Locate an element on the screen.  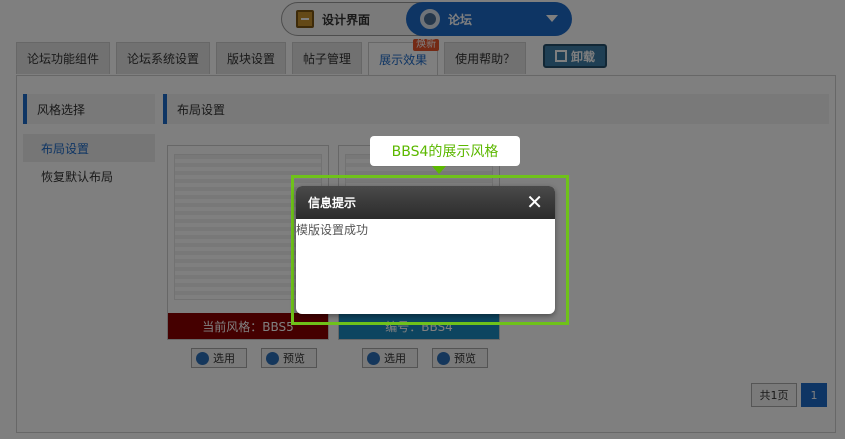
dialog-message: 模版设置成功 is located at coordinates (332, 230).